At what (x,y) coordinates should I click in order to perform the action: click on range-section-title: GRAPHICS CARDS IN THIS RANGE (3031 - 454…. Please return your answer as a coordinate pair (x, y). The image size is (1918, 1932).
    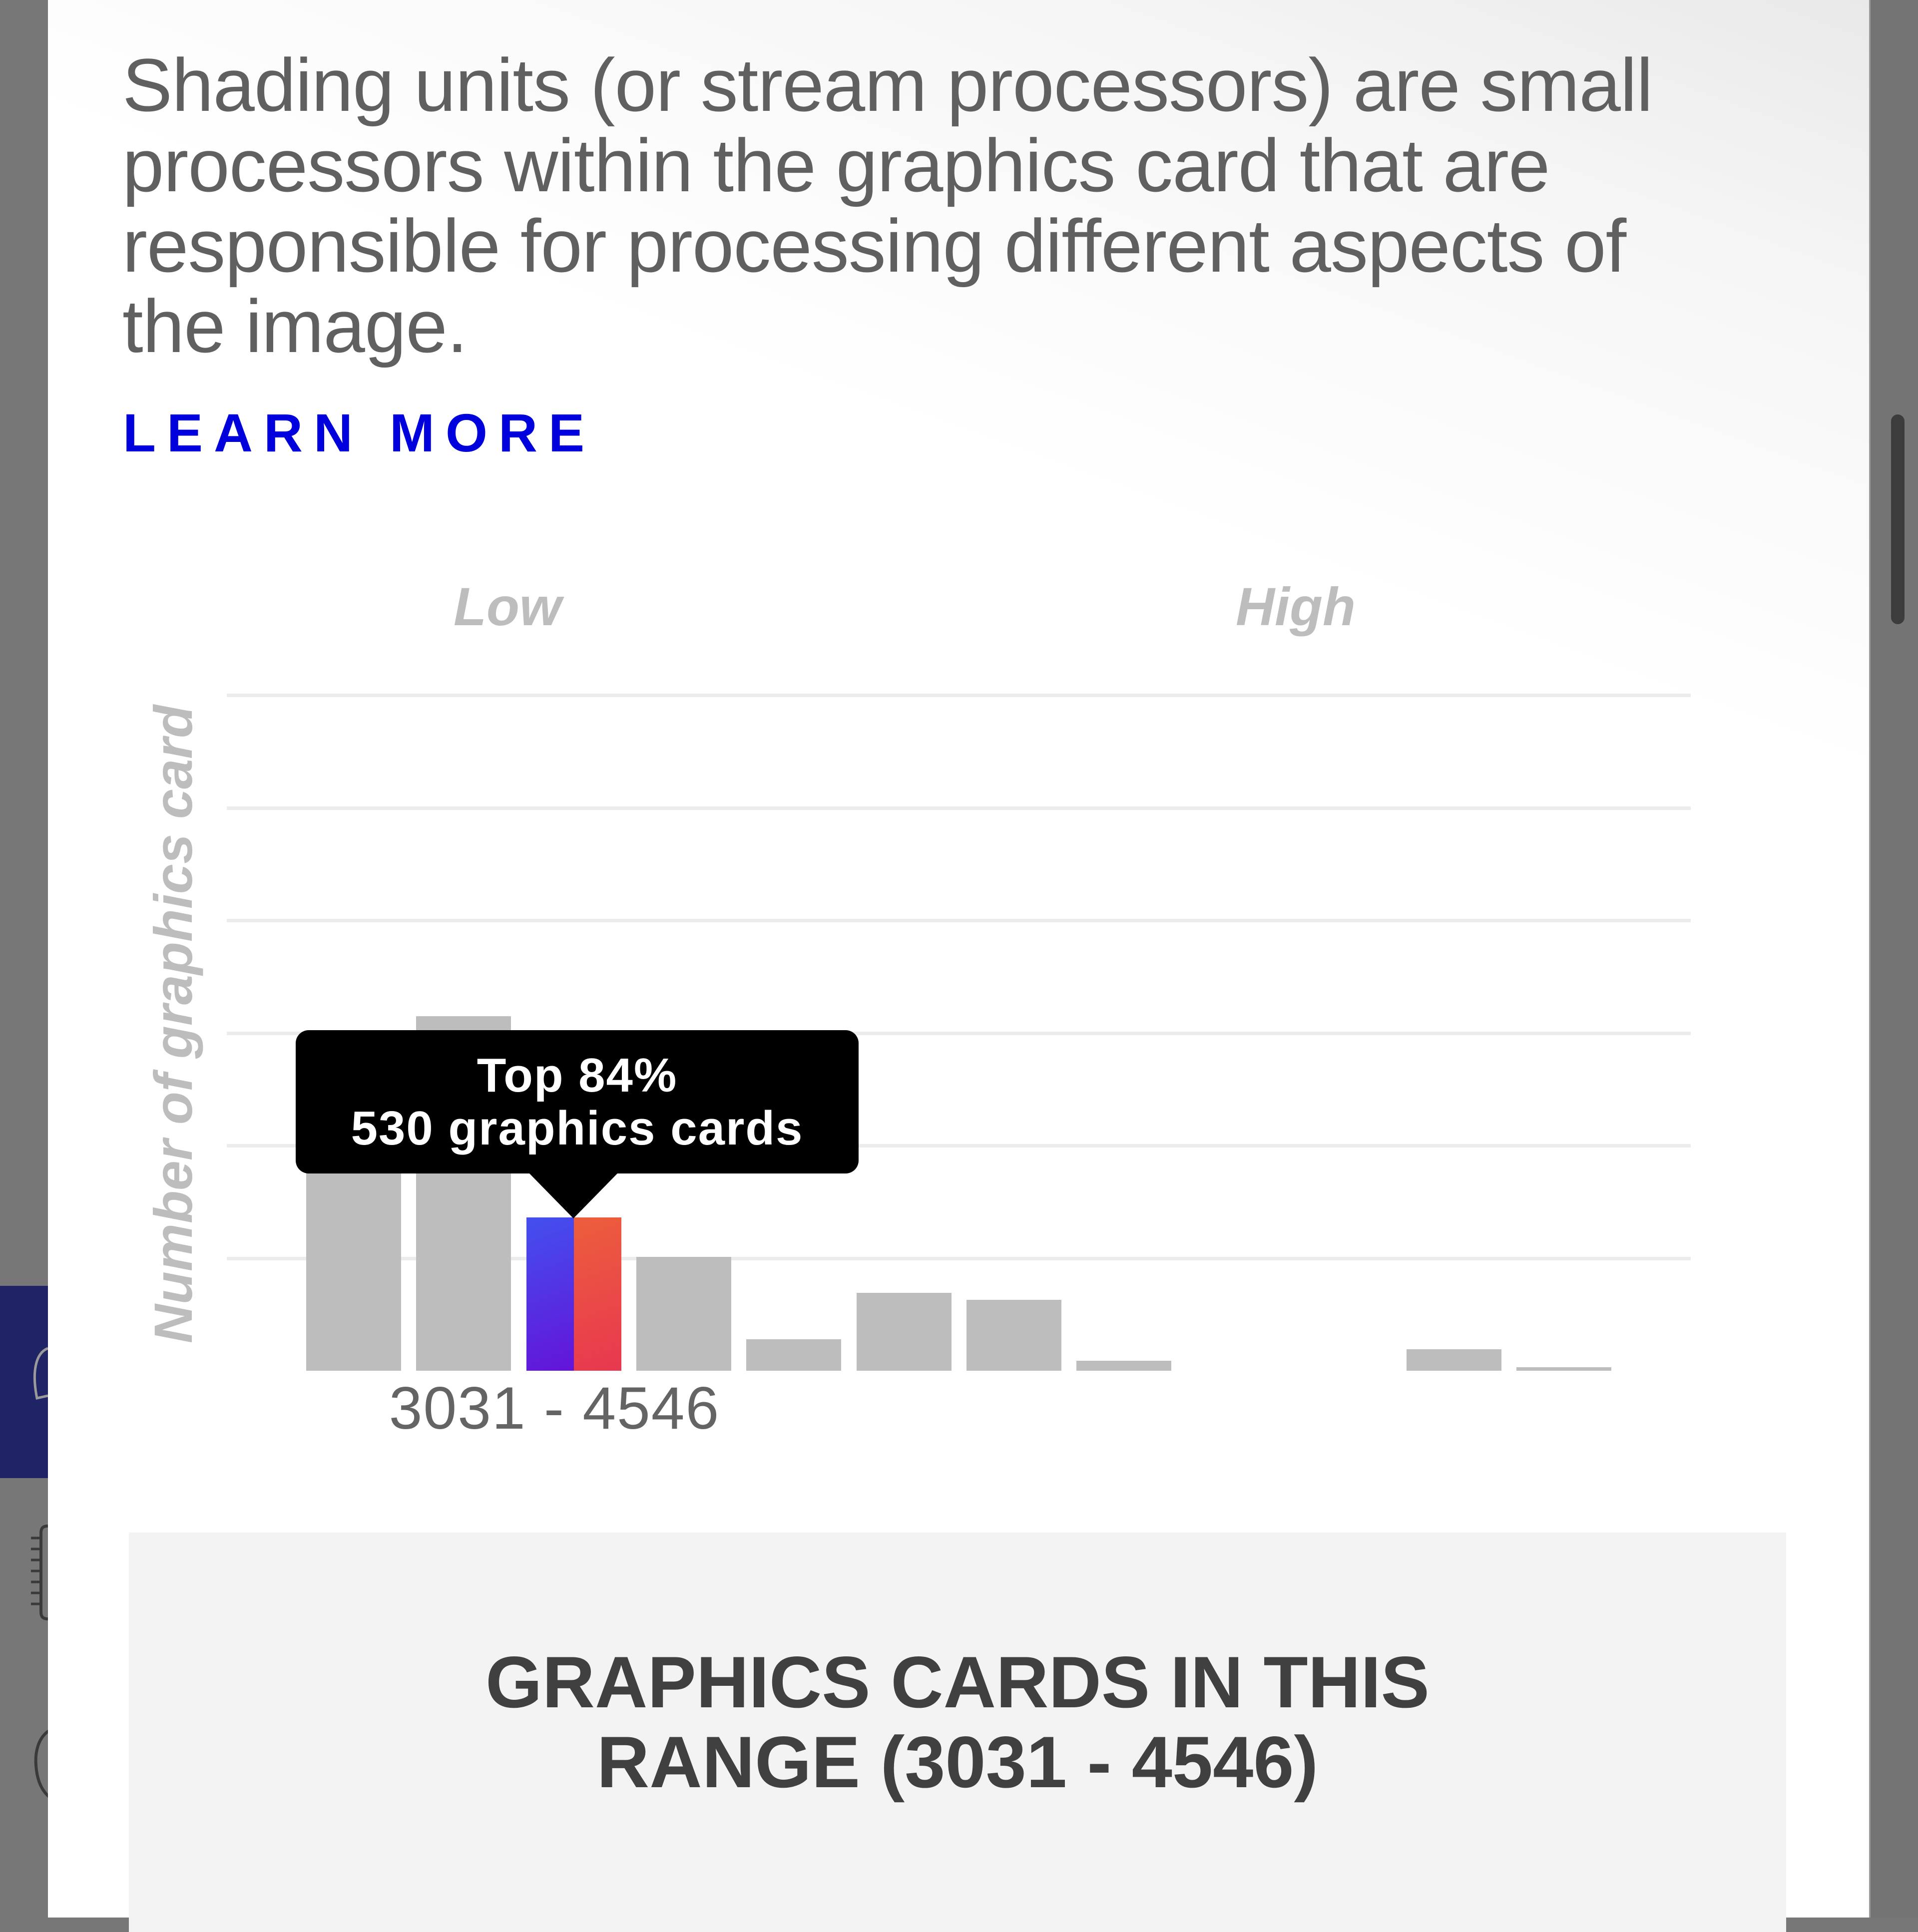
    Looking at the image, I should click on (957, 1722).